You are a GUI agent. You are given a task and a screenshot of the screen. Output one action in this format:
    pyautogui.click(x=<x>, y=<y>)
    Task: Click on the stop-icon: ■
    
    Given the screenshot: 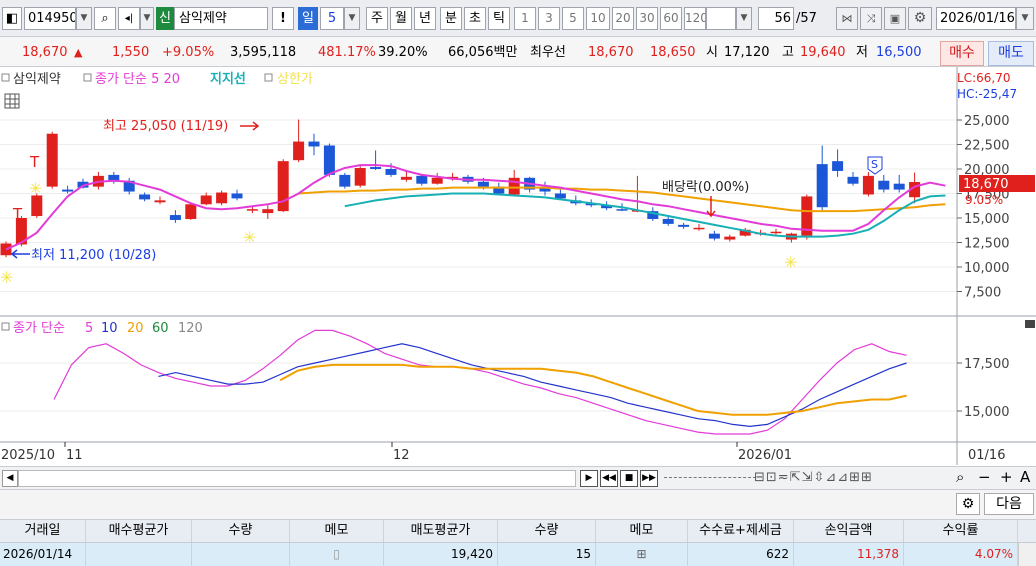 What is the action you would take?
    pyautogui.click(x=629, y=478)
    